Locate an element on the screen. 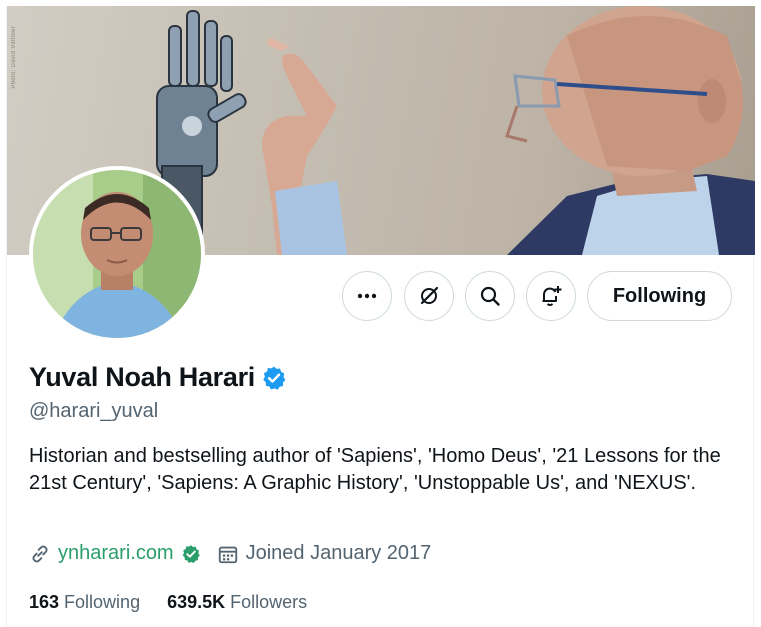  more-horizontal-icon is located at coordinates (367, 296).